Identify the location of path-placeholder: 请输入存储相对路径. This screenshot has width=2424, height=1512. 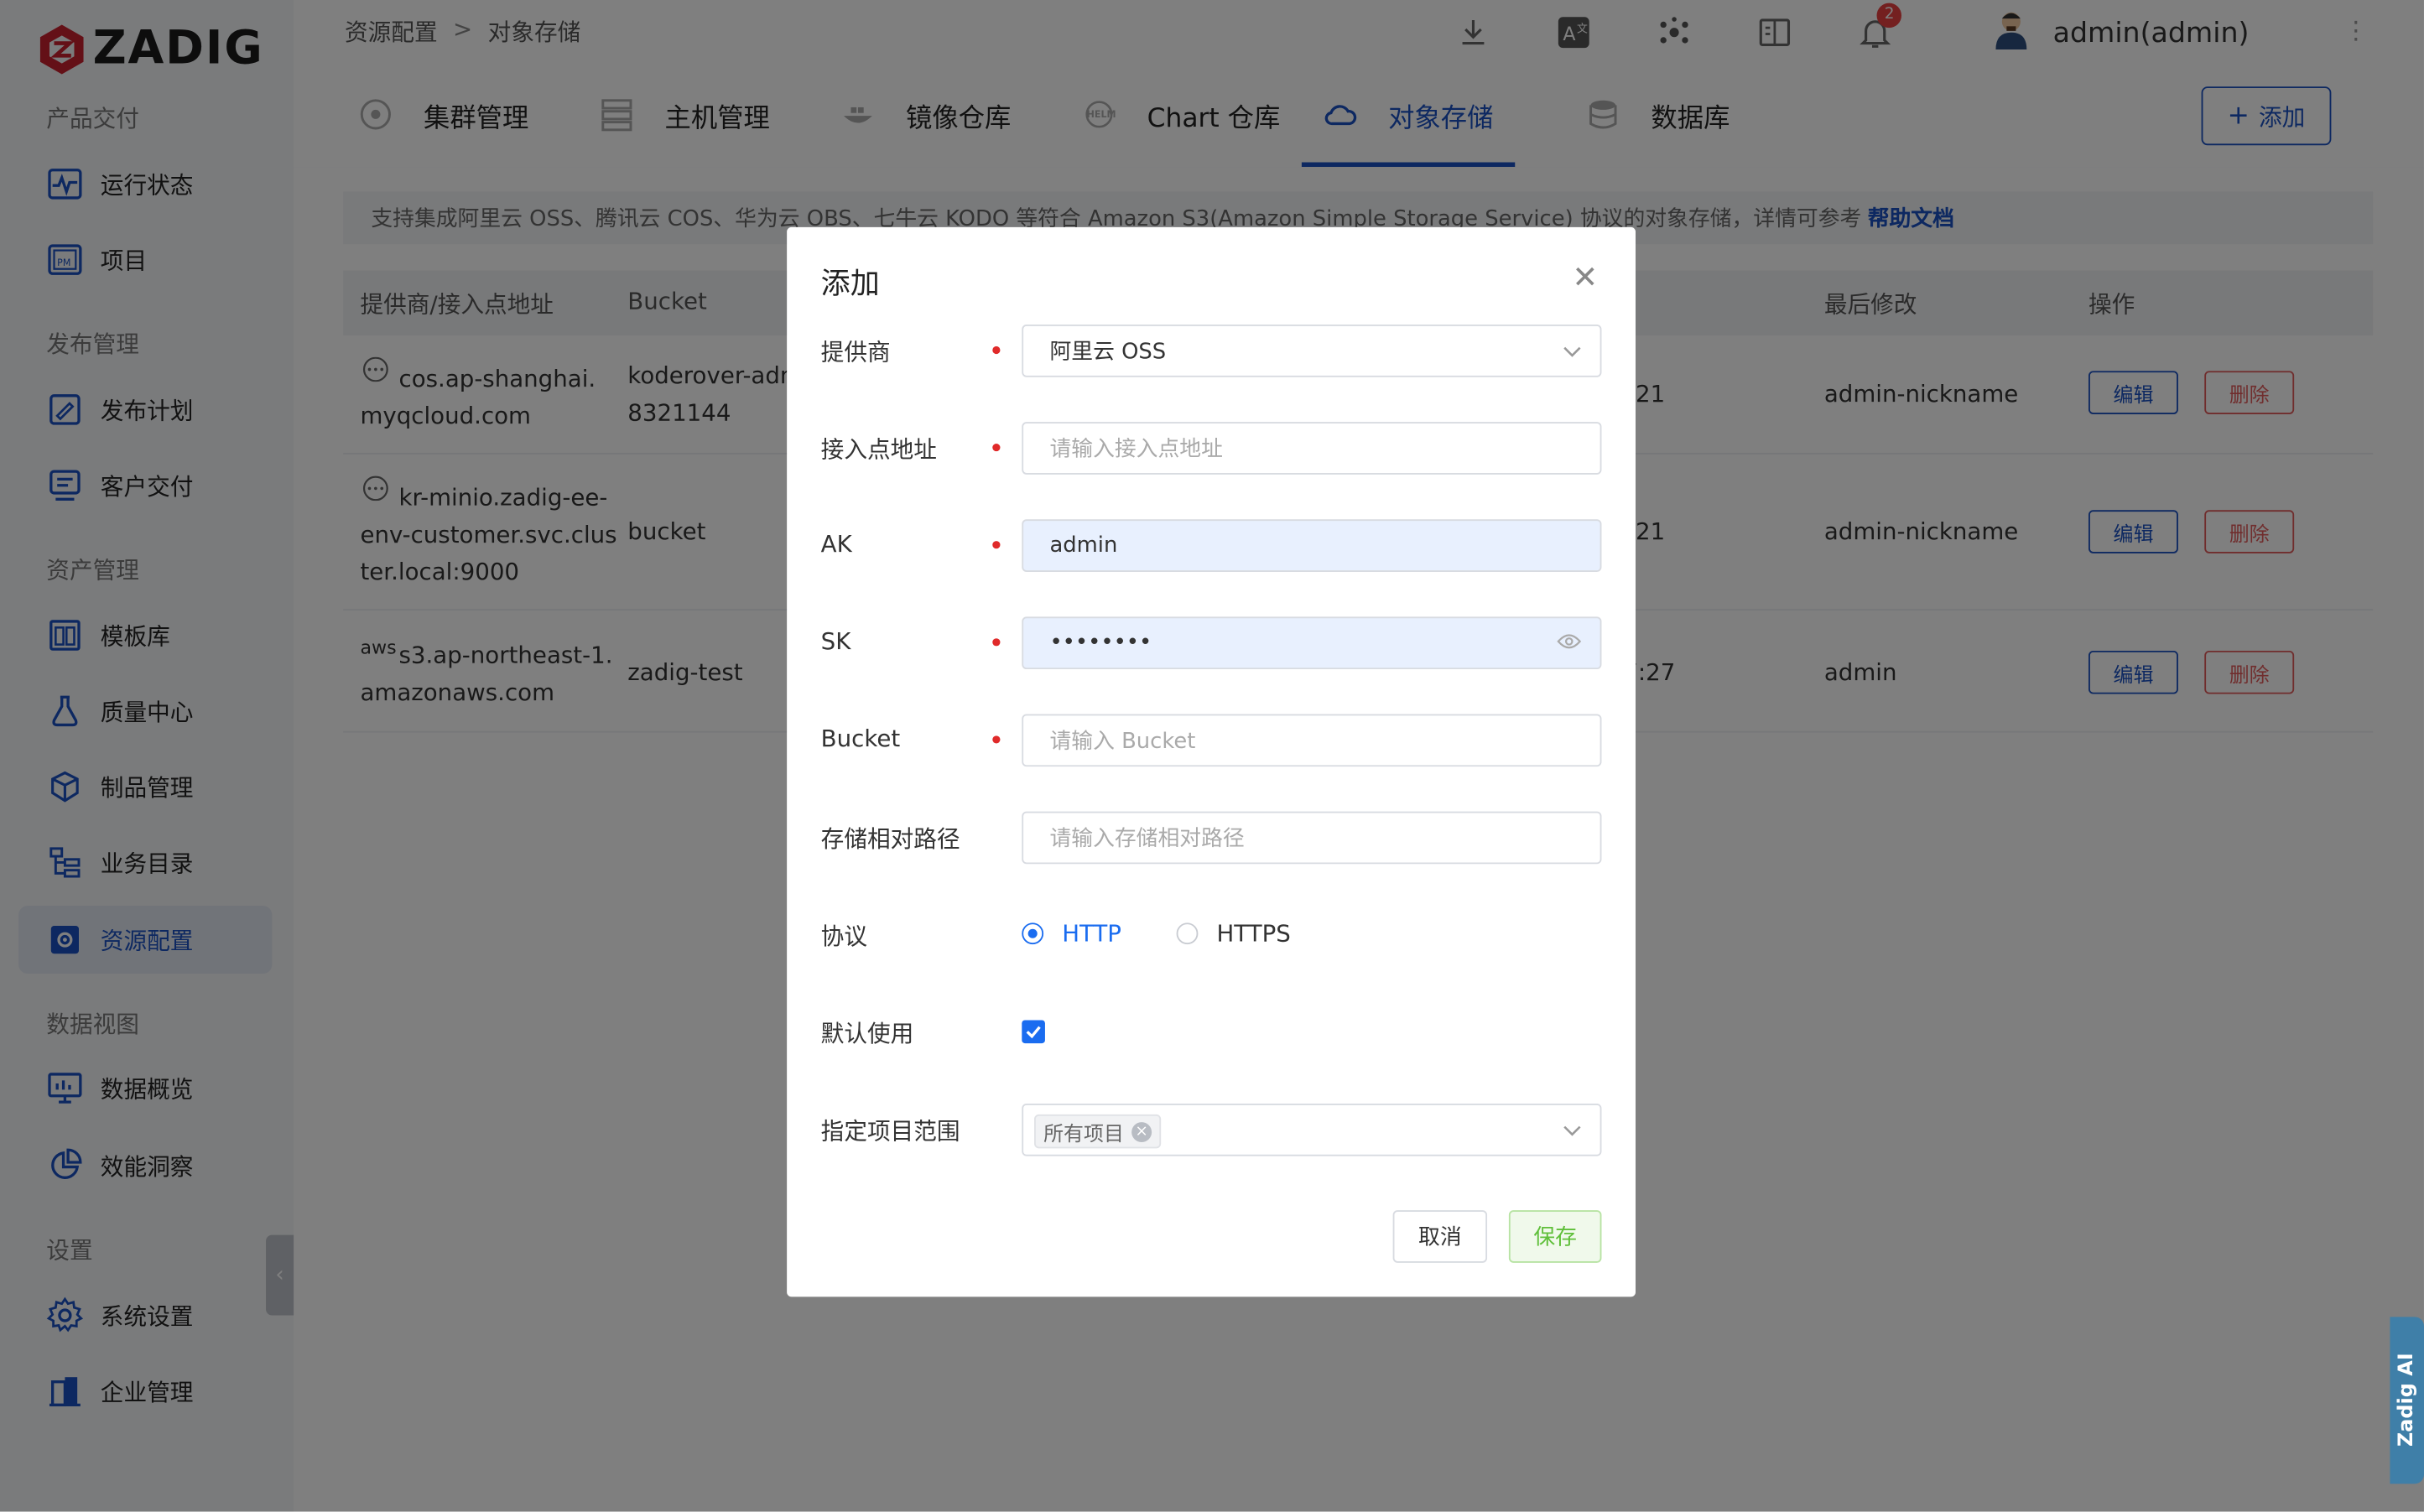
(1147, 839).